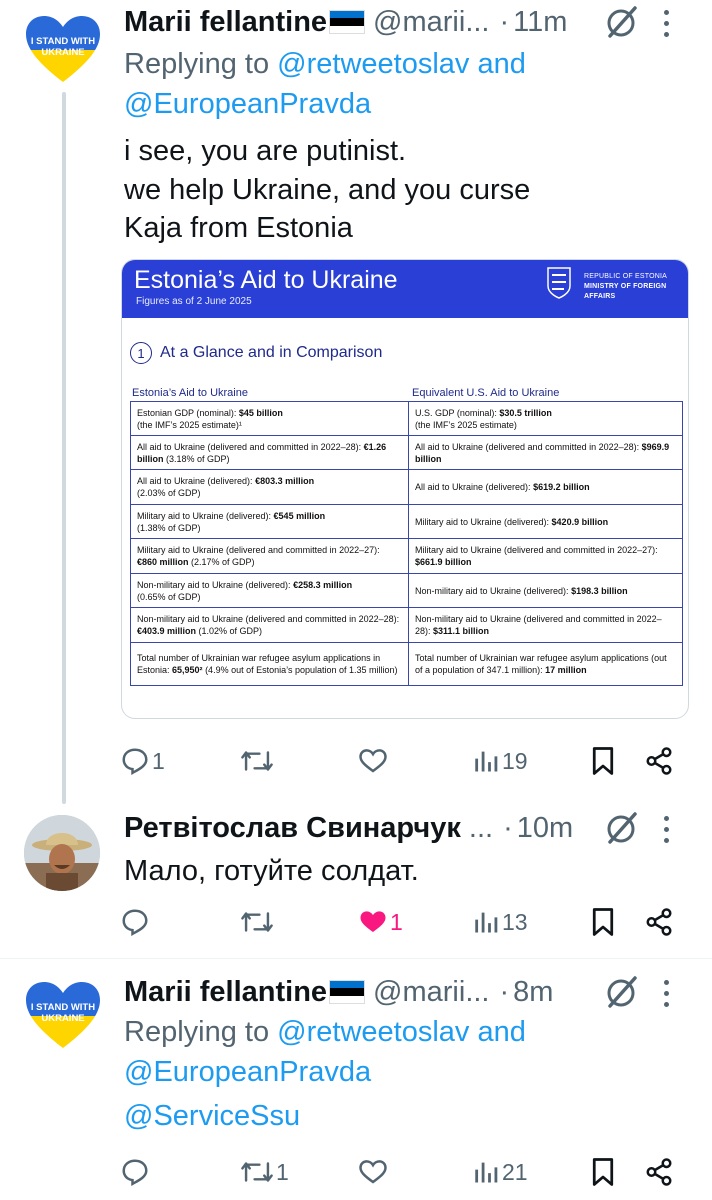 The image size is (712, 1200). What do you see at coordinates (158, 760) in the screenshot?
I see `reply-count: 1` at bounding box center [158, 760].